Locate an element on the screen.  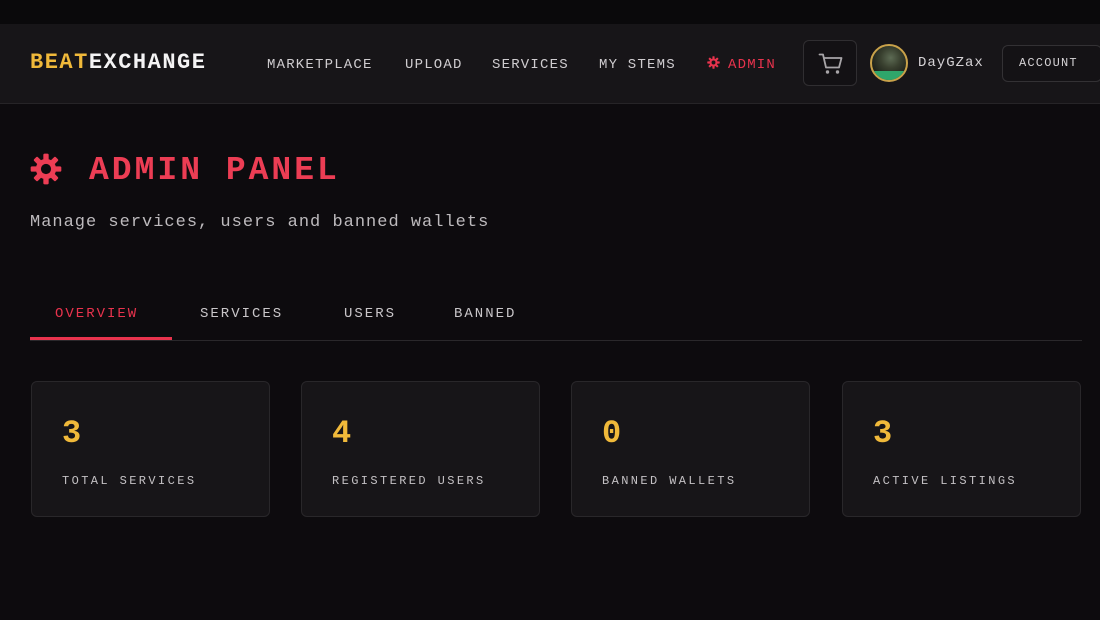
nav-link-admin: ADMIN is located at coordinates (741, 65).